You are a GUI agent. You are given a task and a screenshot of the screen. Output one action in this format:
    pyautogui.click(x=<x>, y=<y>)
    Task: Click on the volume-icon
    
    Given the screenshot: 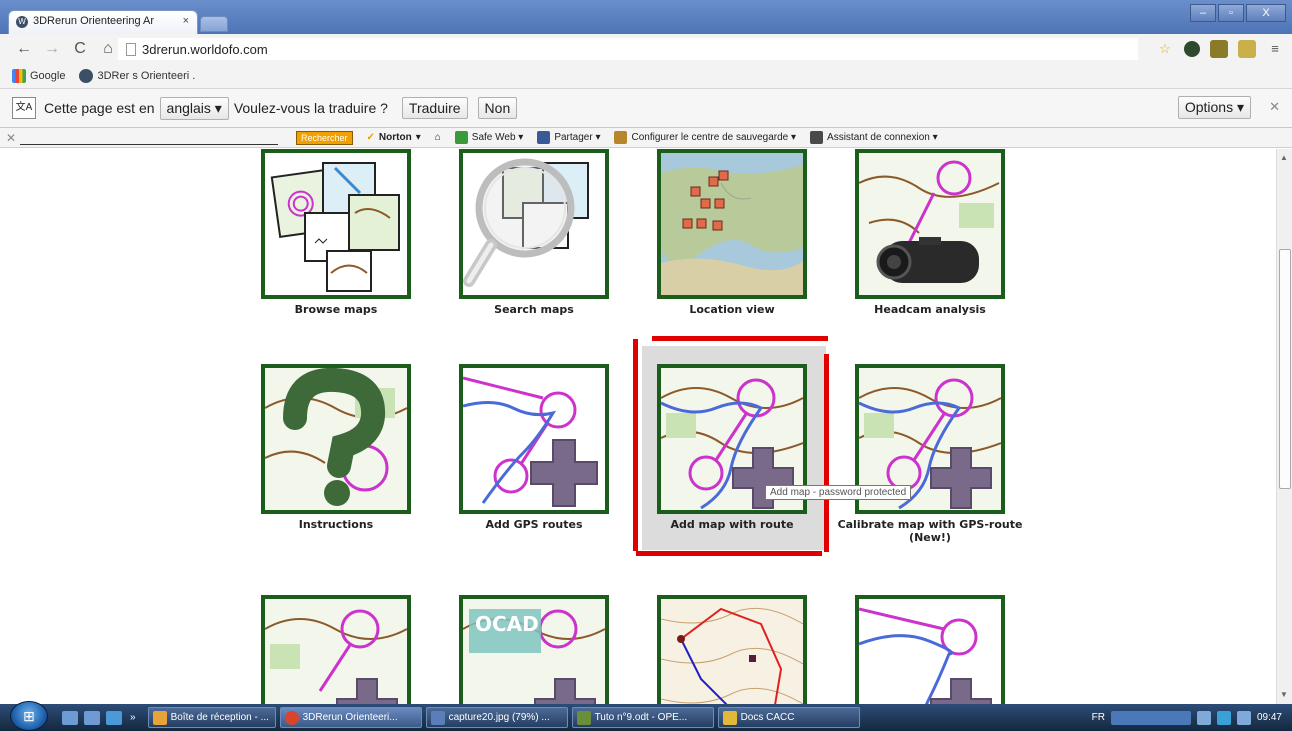 What is the action you would take?
    pyautogui.click(x=1243, y=717)
    